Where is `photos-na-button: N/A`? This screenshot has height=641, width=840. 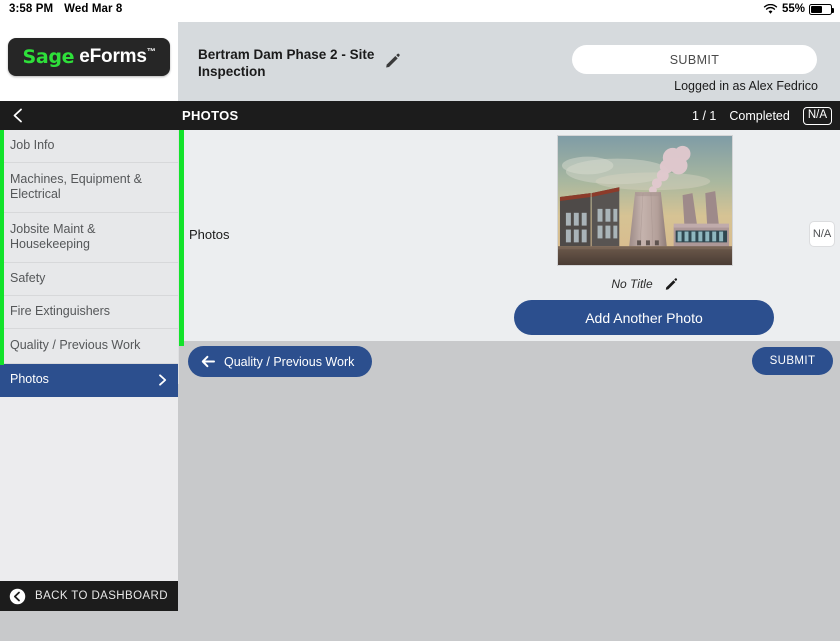
photos-na-button: N/A is located at coordinates (822, 234).